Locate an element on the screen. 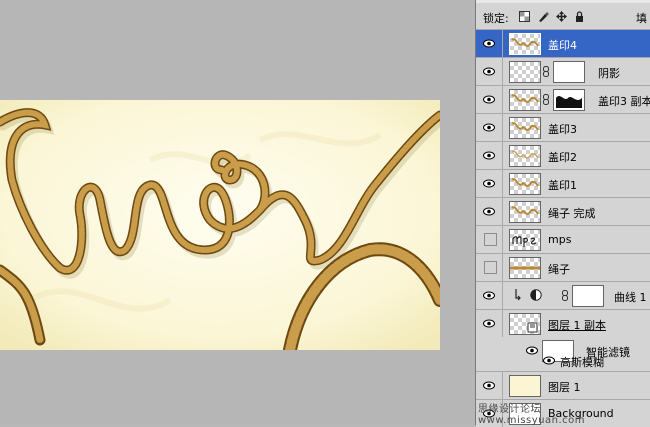  site-watermark: 思缘设计论坛 www.missyuan.com is located at coordinates (531, 415).